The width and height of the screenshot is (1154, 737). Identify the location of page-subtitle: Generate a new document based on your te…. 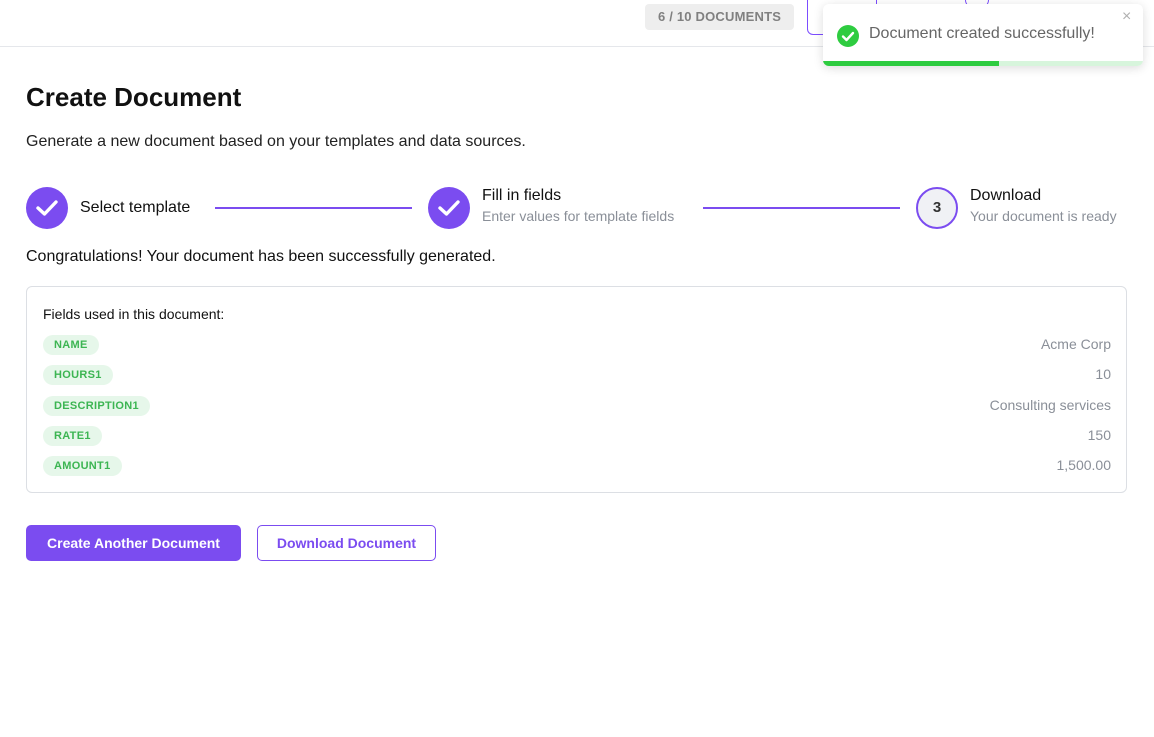
(276, 141).